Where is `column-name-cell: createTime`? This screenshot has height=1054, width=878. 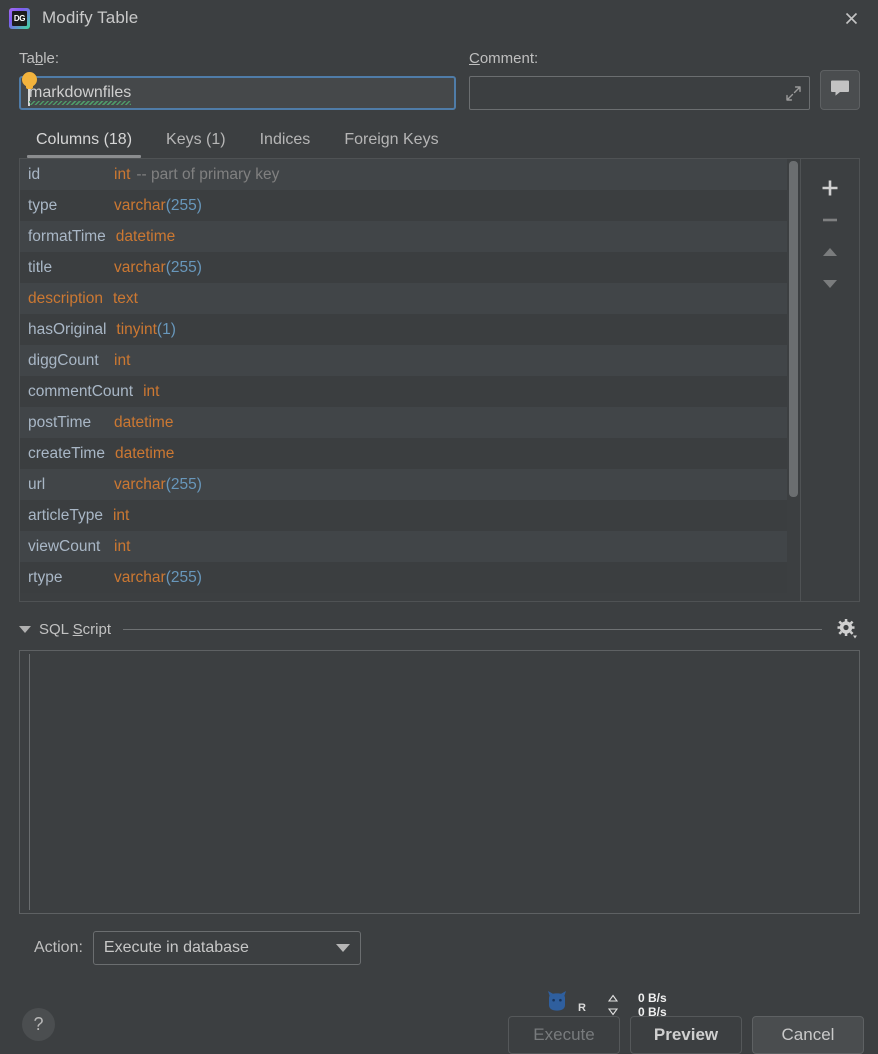 column-name-cell: createTime is located at coordinates (66, 453).